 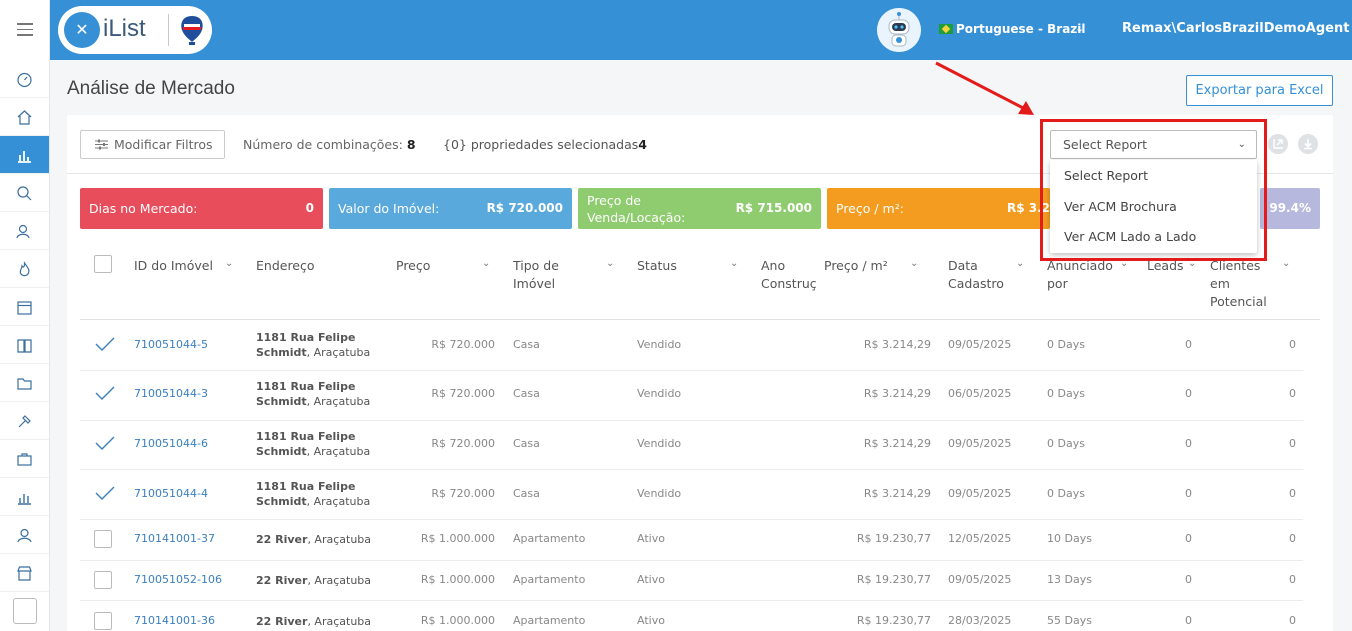 I want to click on listing-date: 12/05/2025, so click(x=980, y=538).